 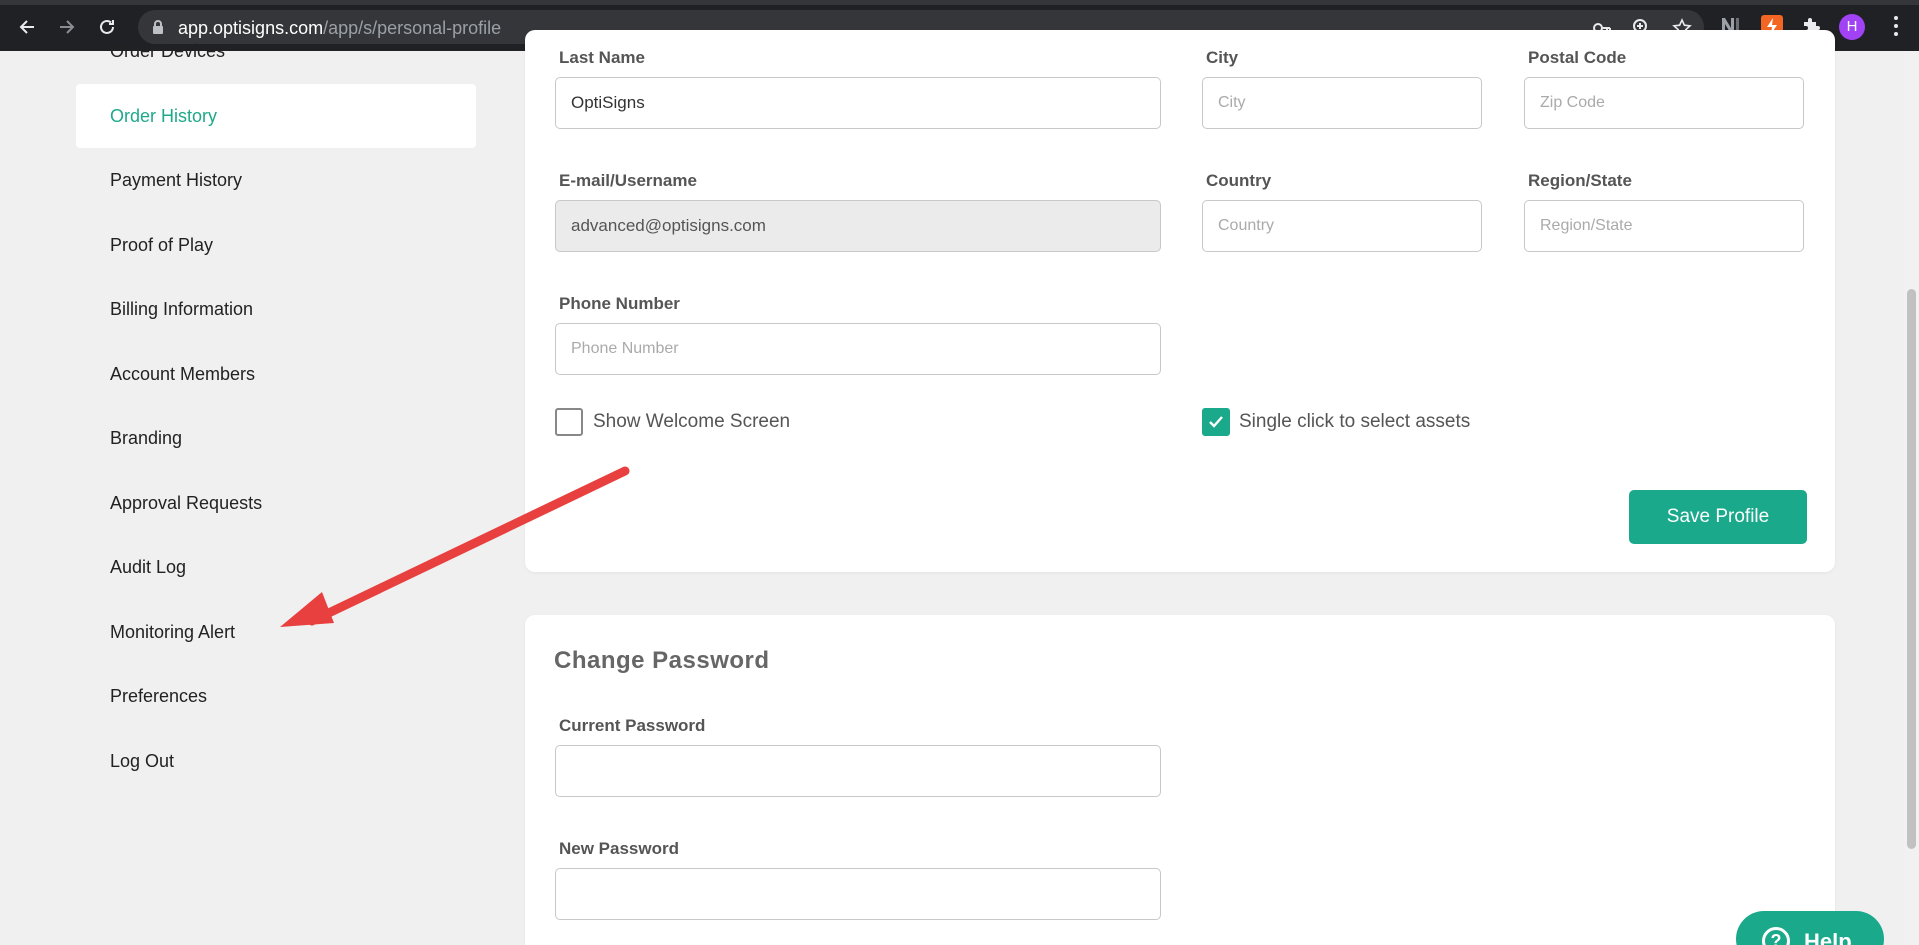 I want to click on help-label: Help, so click(x=1828, y=937).